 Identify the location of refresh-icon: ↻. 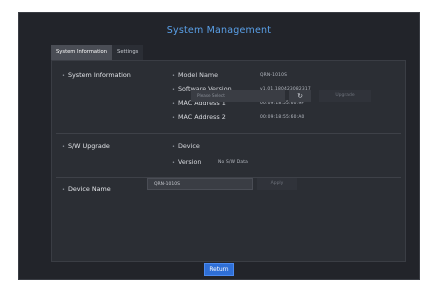
(300, 96).